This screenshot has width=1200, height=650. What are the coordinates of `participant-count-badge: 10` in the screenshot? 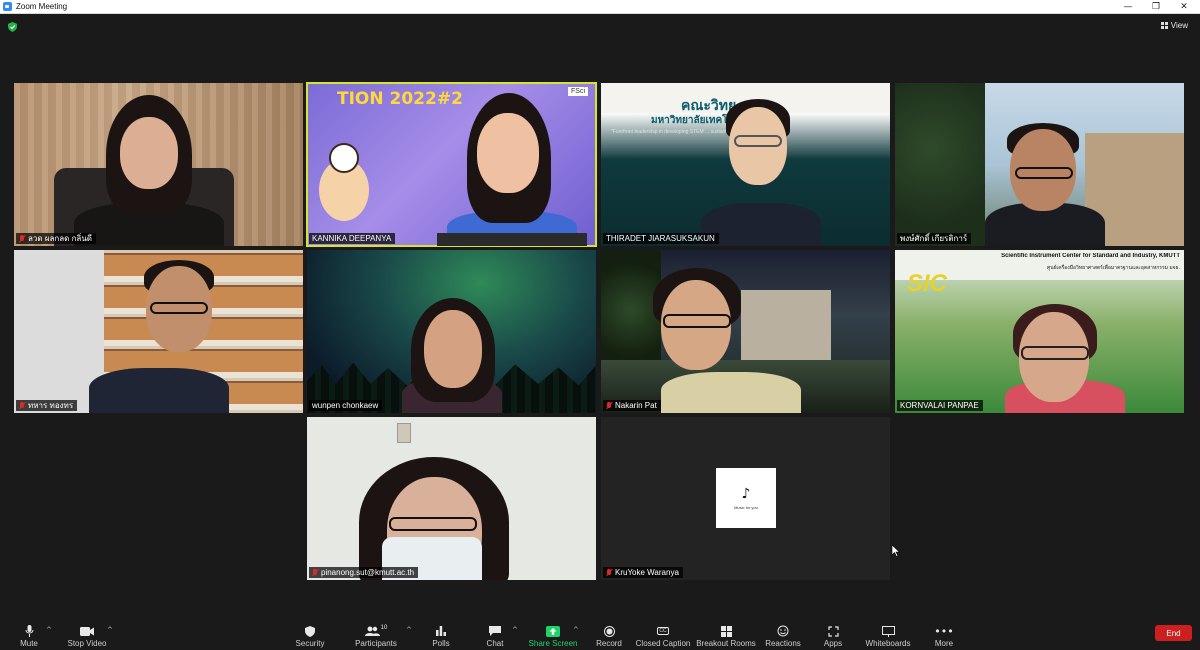 It's located at (384, 628).